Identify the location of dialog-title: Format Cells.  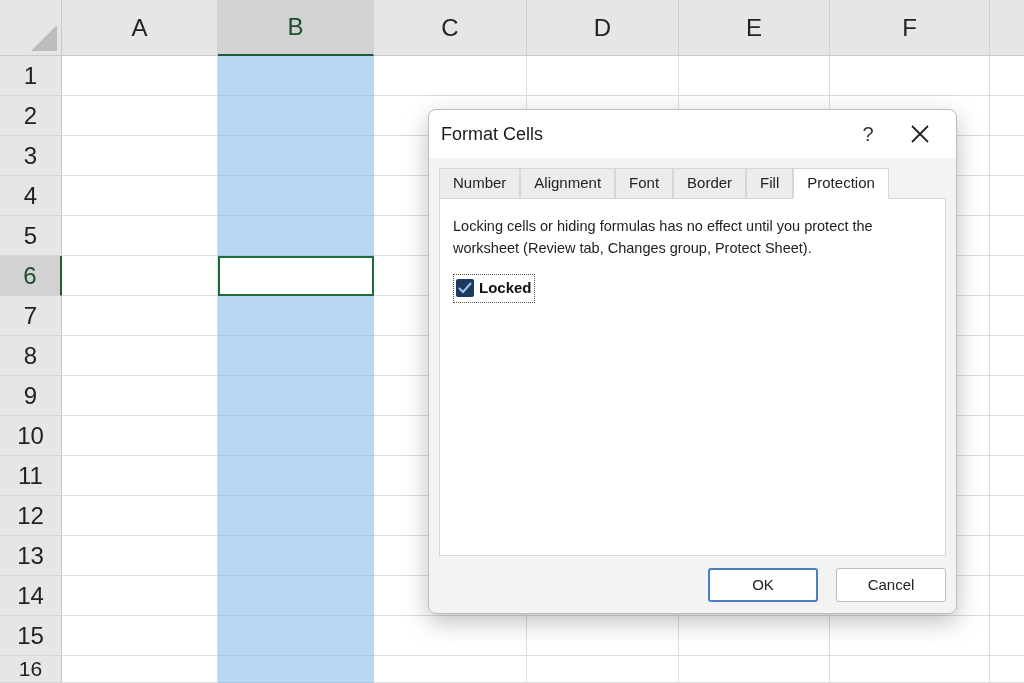
(492, 134).